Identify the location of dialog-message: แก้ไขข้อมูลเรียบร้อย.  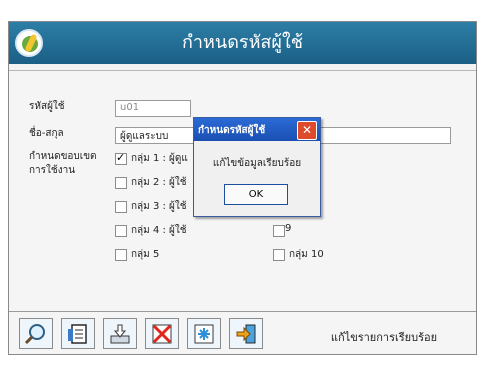
(257, 163).